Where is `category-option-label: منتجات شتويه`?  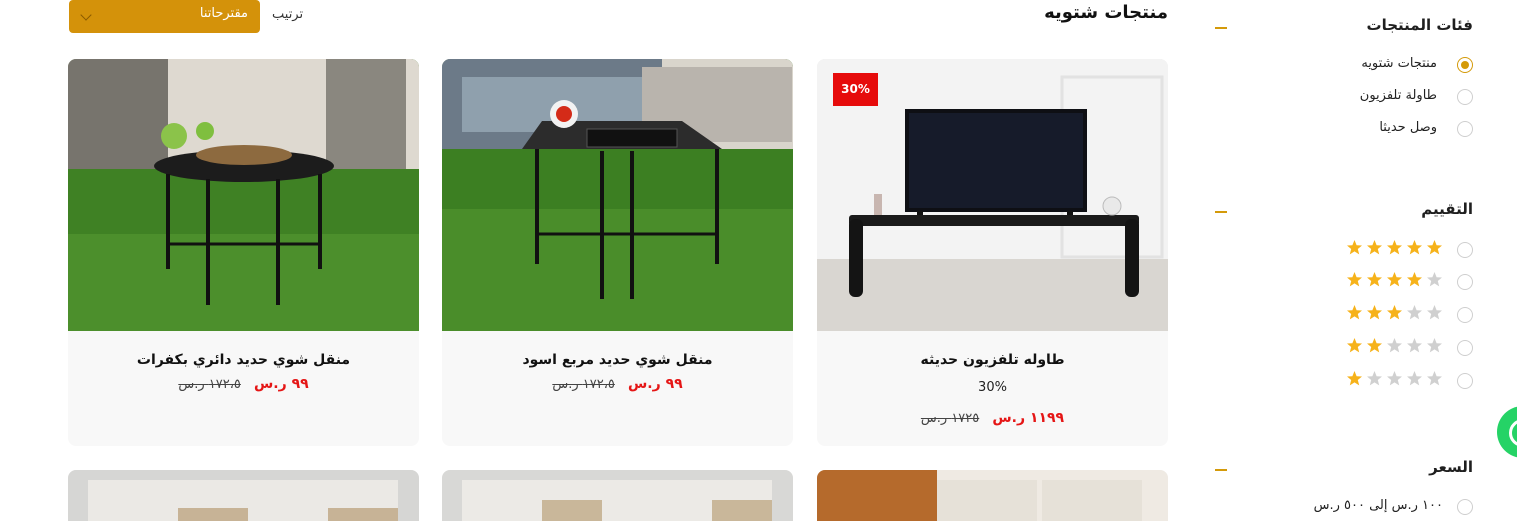 category-option-label: منتجات شتويه is located at coordinates (1399, 63).